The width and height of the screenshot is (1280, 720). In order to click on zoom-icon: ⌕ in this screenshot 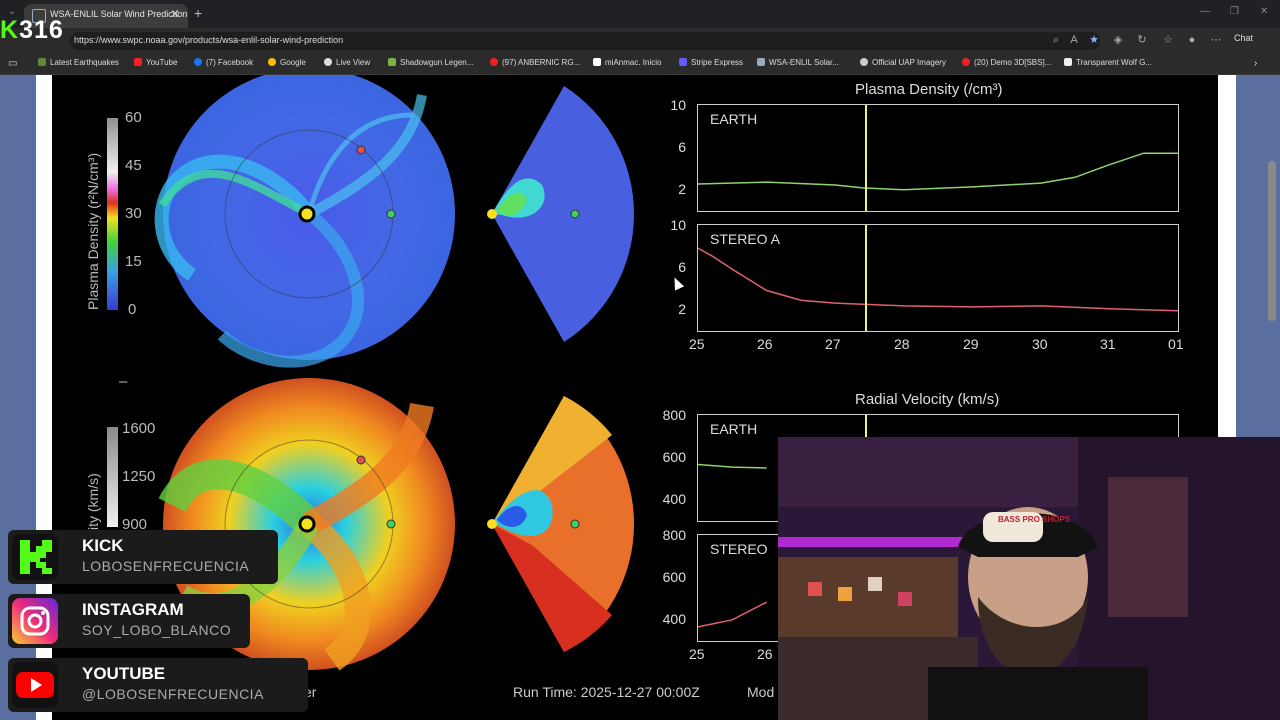, I will do `click(1056, 40)`.